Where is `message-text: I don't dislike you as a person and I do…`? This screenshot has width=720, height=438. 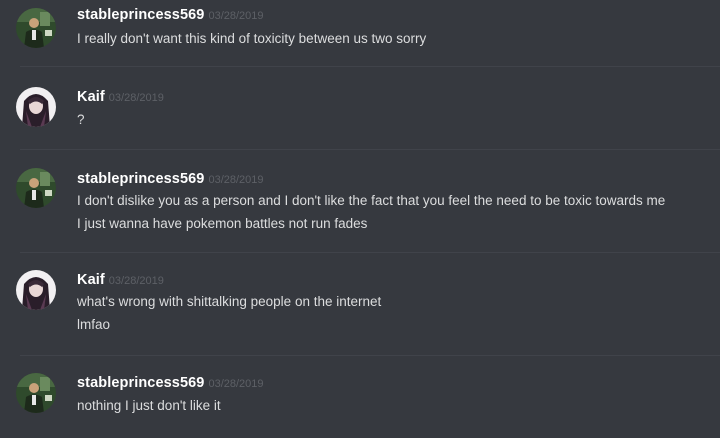 message-text: I don't dislike you as a person and I do… is located at coordinates (371, 200).